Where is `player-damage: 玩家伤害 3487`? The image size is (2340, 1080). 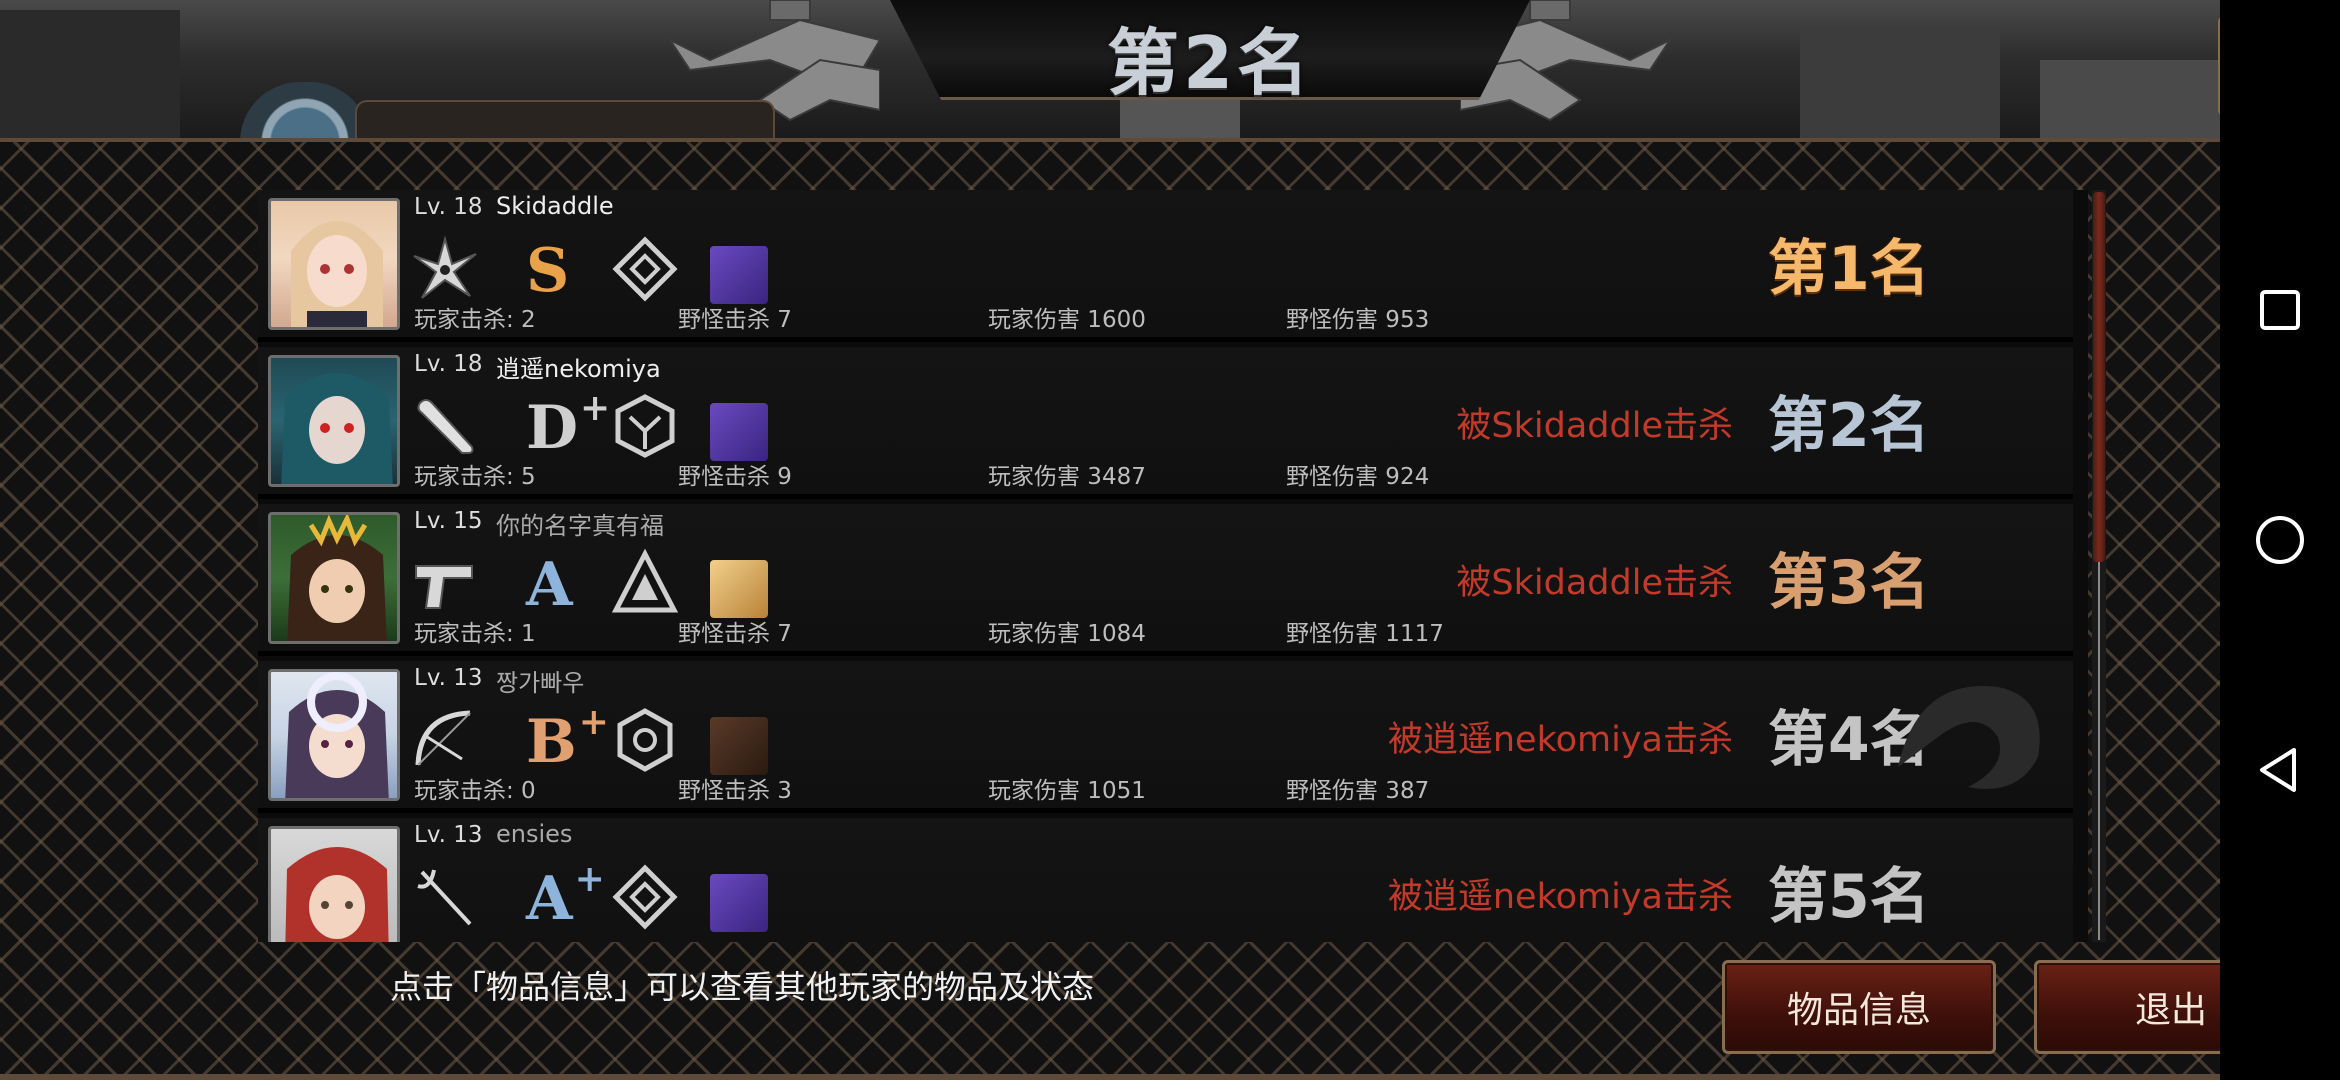 player-damage: 玩家伤害 3487 is located at coordinates (1067, 477).